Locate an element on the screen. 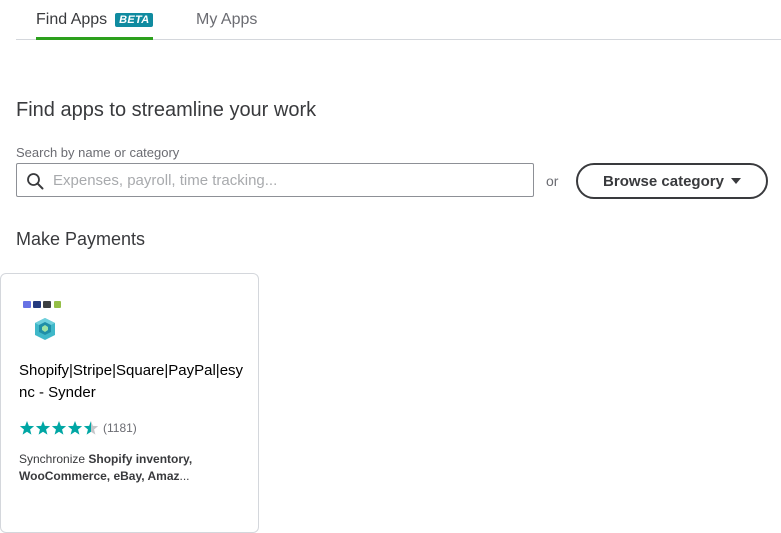 This screenshot has width=781, height=533. synder-logo-icon is located at coordinates (42, 320).